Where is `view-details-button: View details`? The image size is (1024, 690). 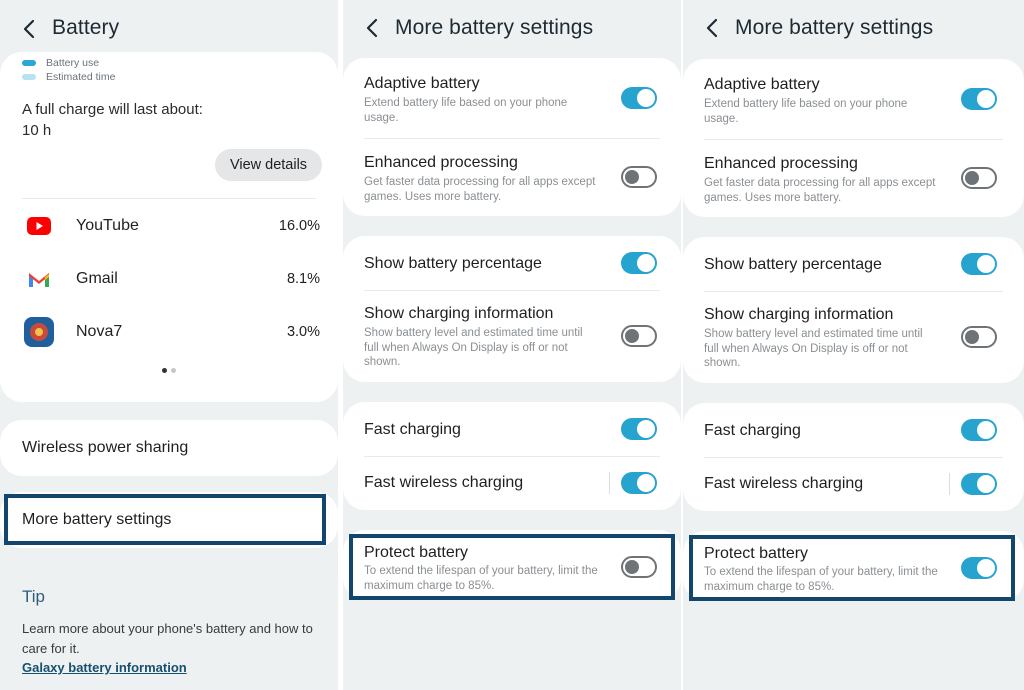 view-details-button: View details is located at coordinates (268, 165).